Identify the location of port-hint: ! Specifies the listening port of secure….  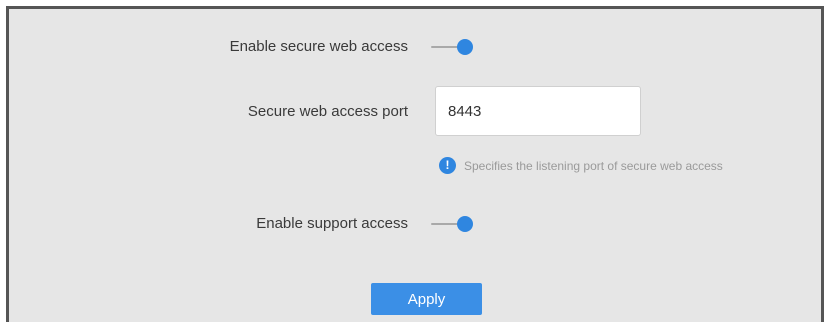
(581, 165).